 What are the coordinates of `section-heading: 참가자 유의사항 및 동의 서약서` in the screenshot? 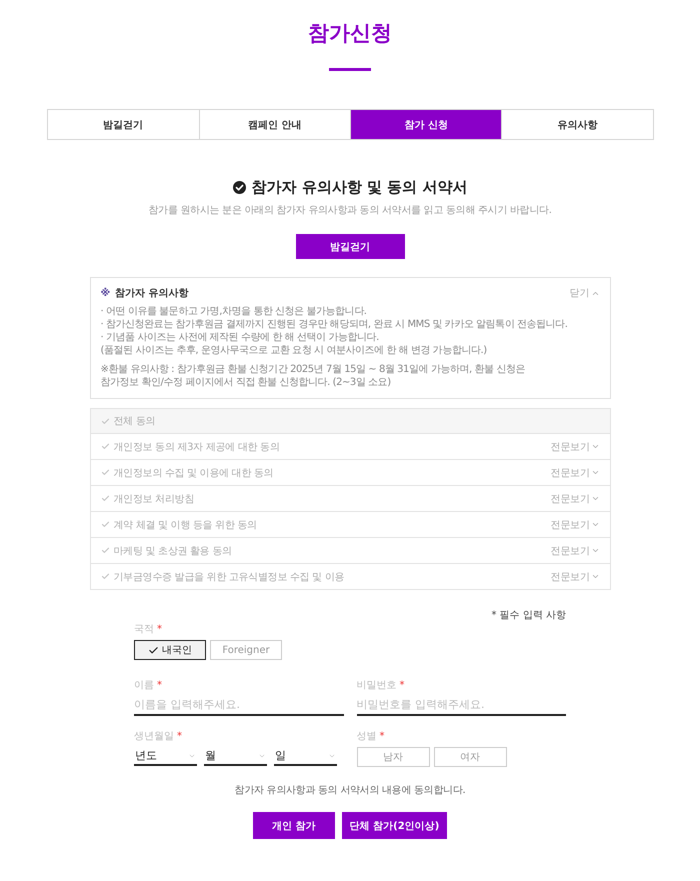 It's located at (360, 187).